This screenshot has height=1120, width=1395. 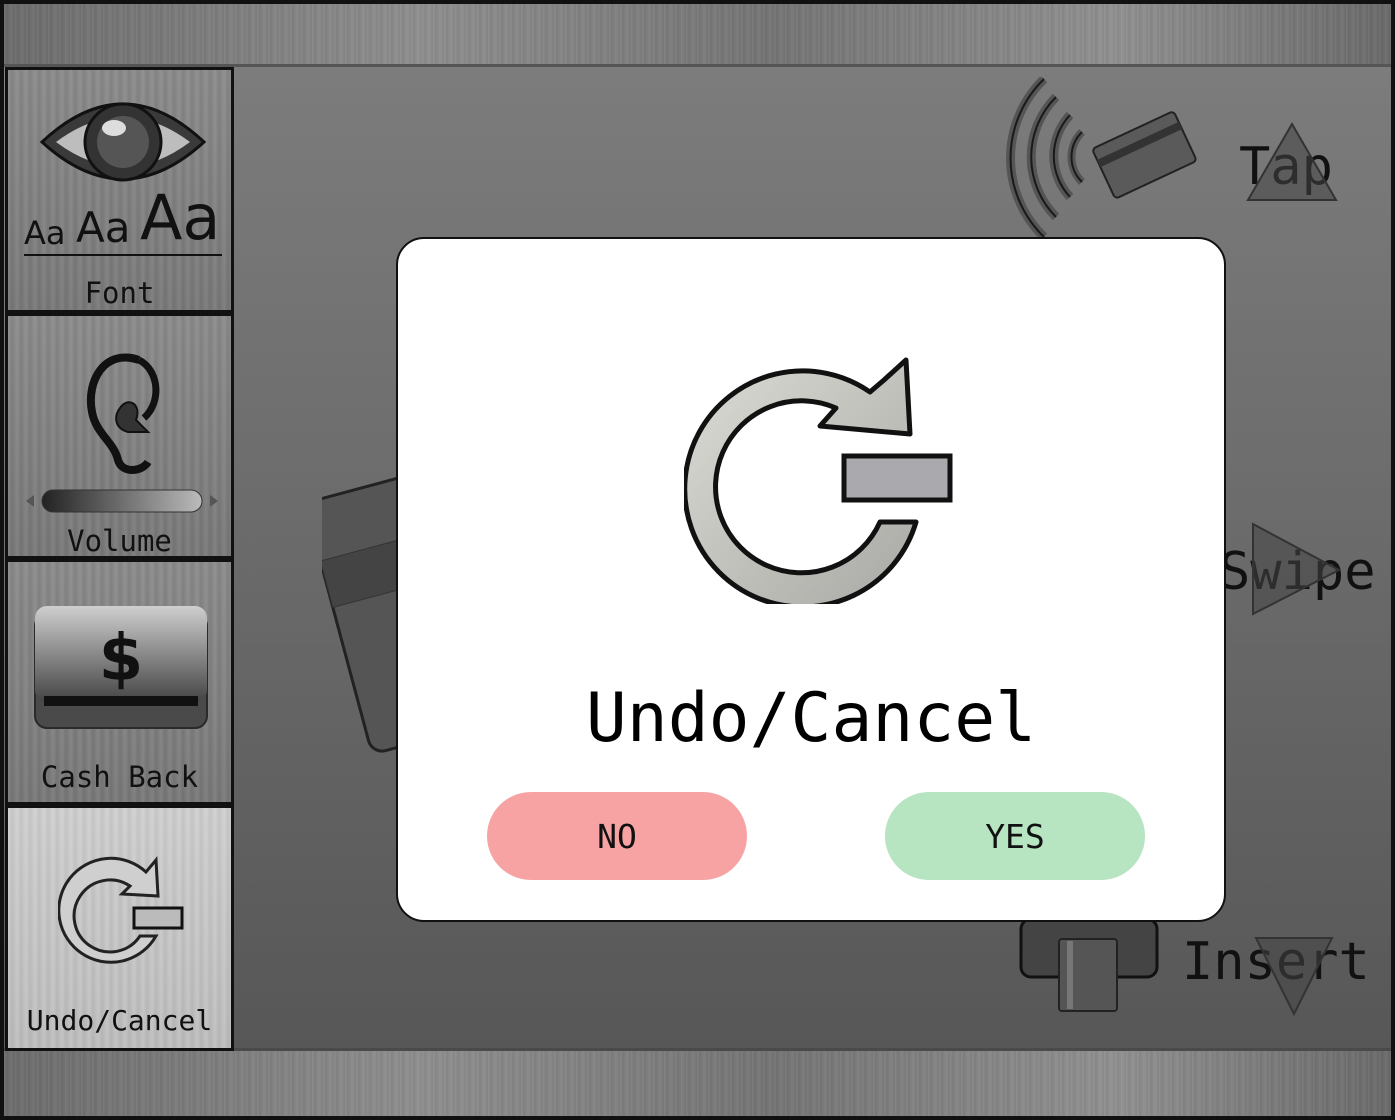 I want to click on font-size-samples: Aa Aa Aa, so click(x=123, y=218).